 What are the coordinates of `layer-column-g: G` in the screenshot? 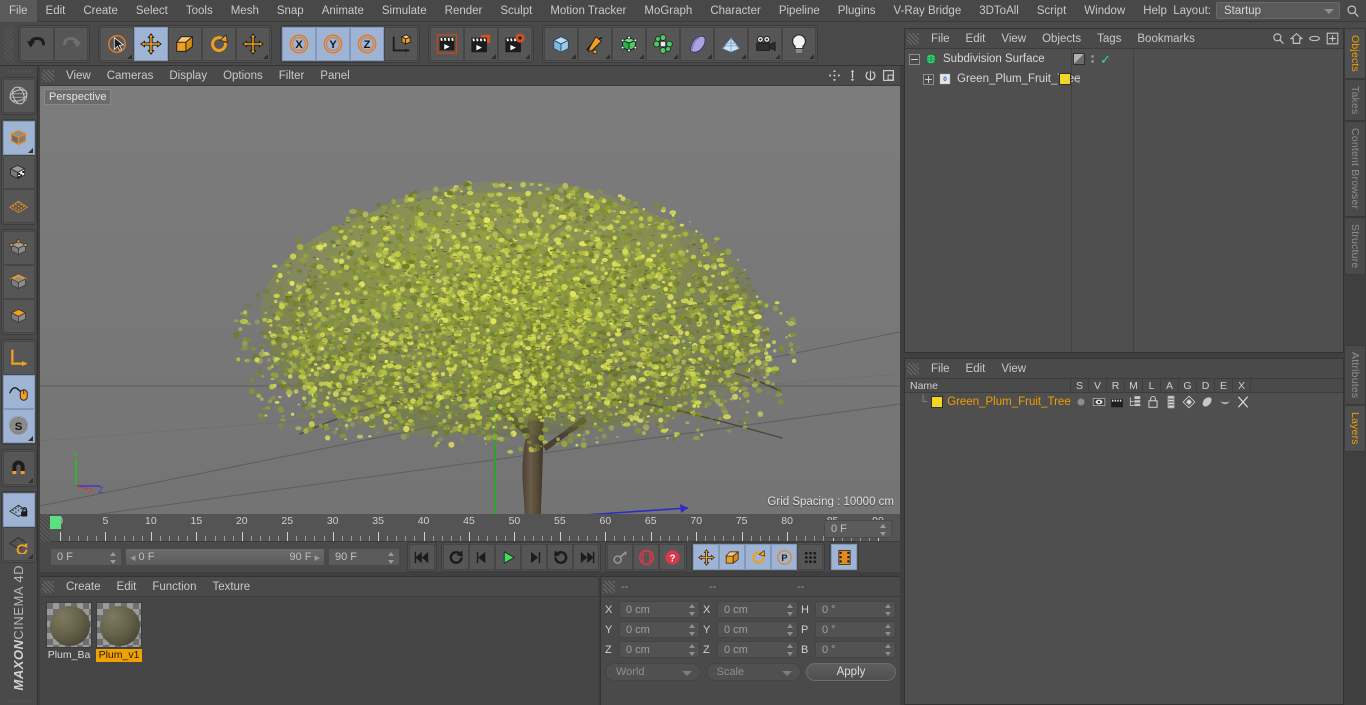 It's located at (1188, 385).